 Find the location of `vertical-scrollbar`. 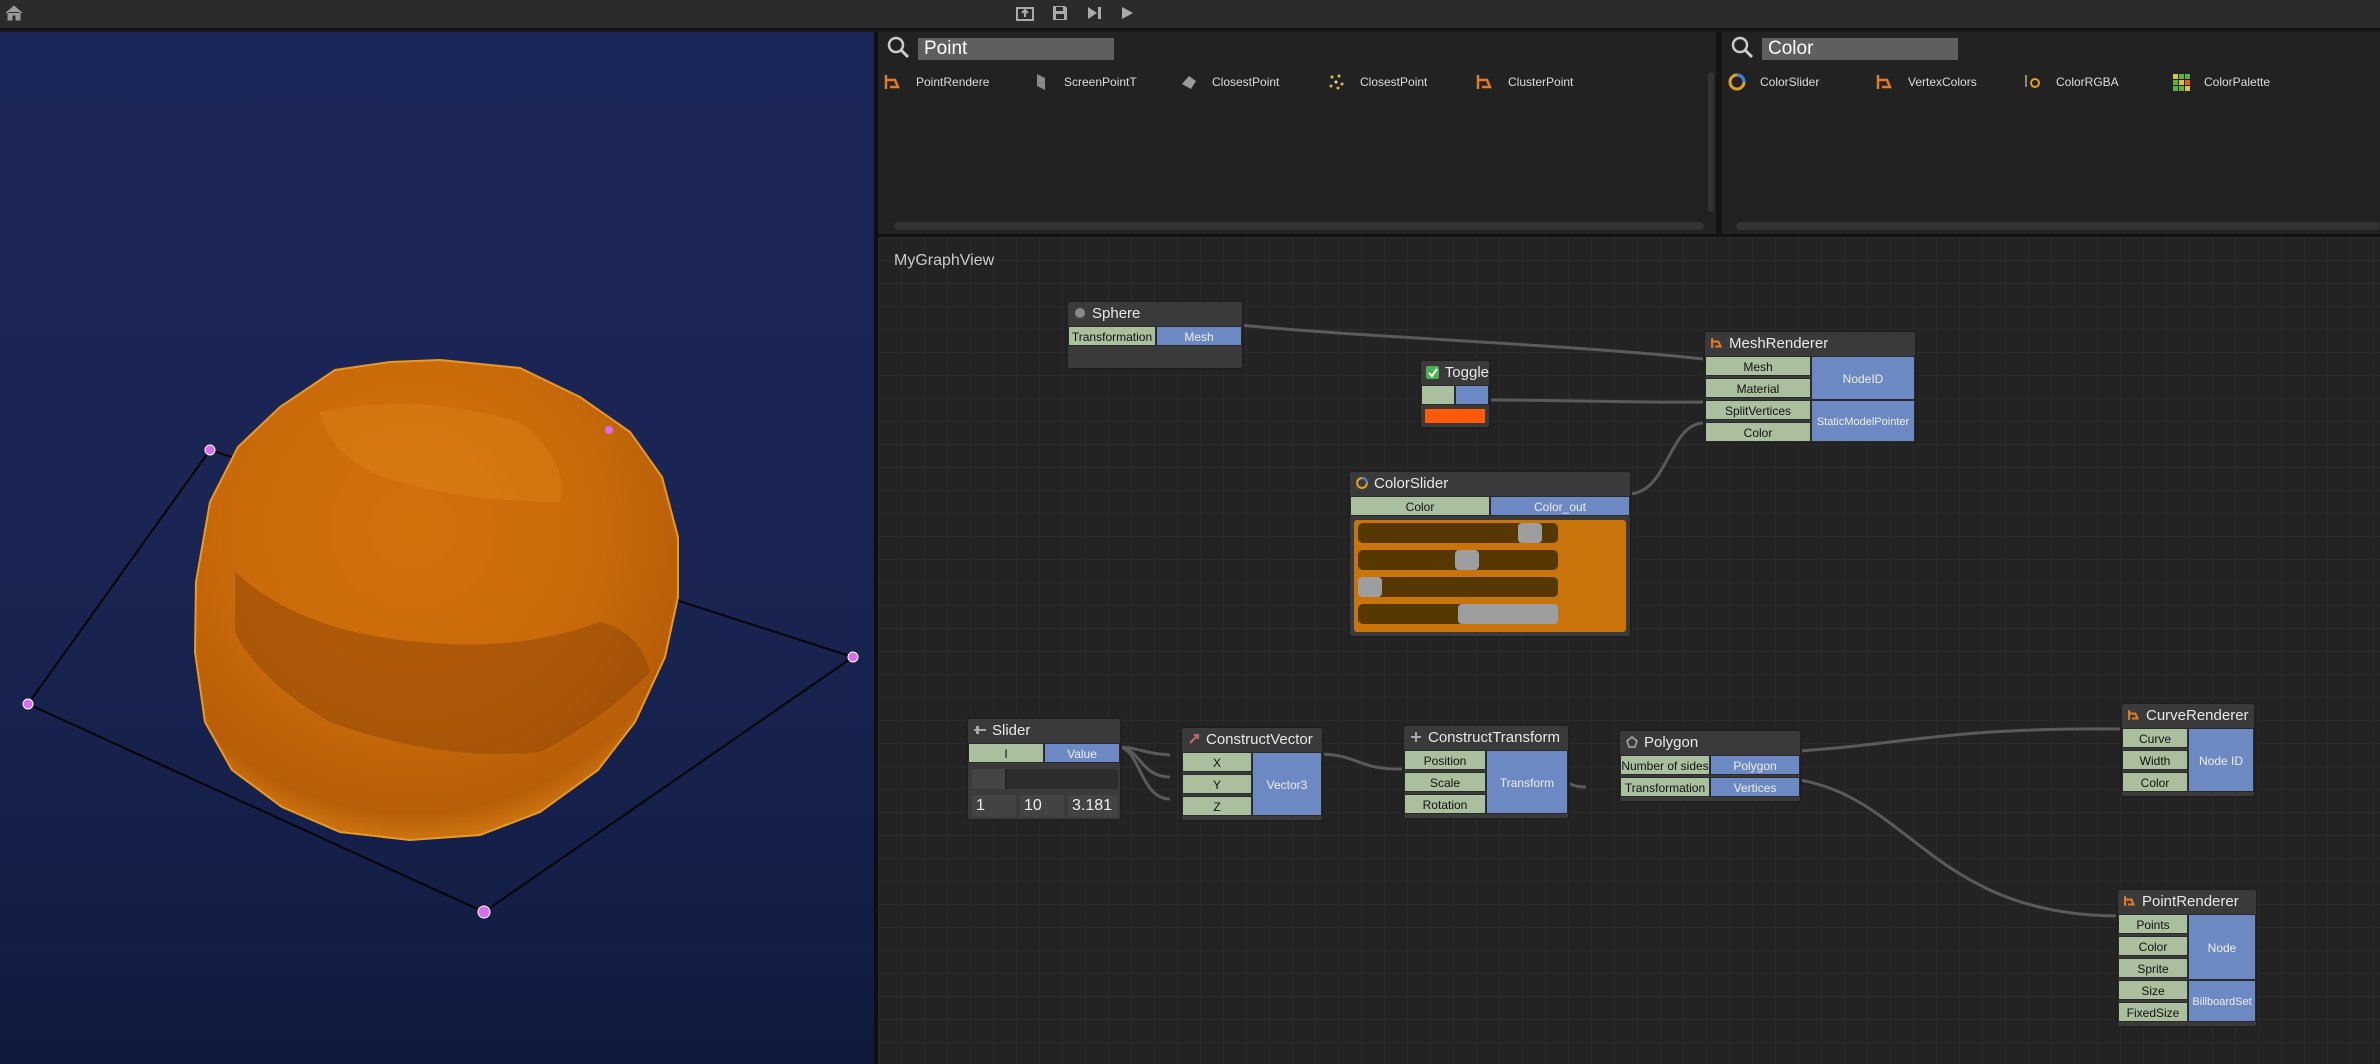

vertical-scrollbar is located at coordinates (1711, 142).